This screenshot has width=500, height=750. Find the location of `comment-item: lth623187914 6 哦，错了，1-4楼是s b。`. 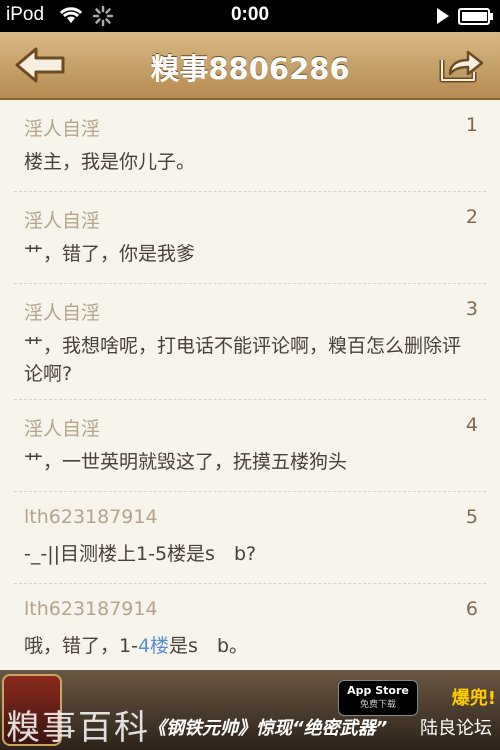

comment-item: lth623187914 6 哦，错了，1-4楼是s b。 is located at coordinates (250, 627).